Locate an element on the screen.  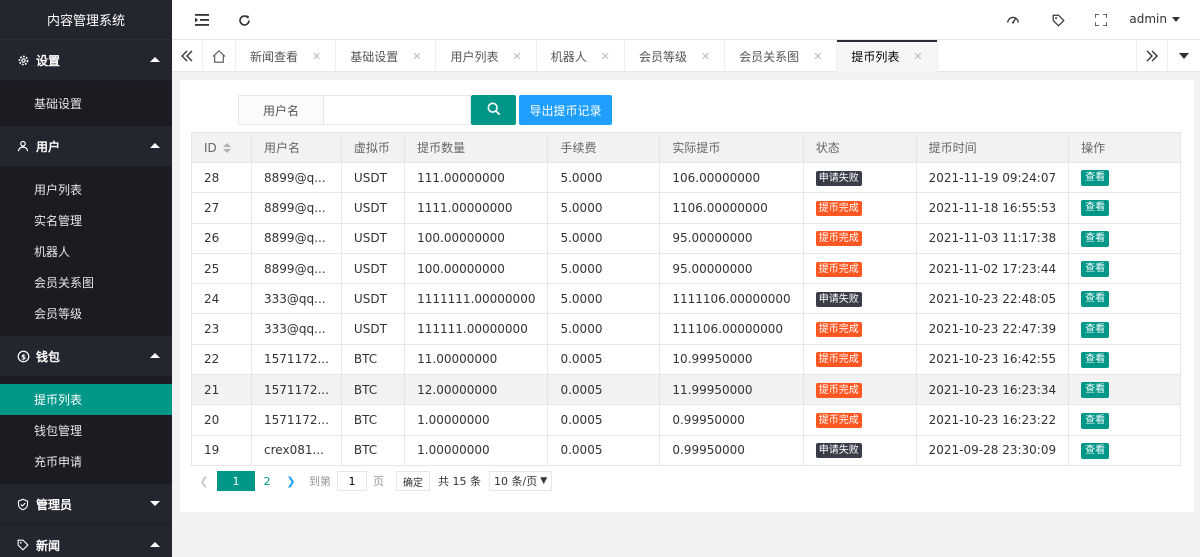
menu-fold-icon is located at coordinates (202, 20).